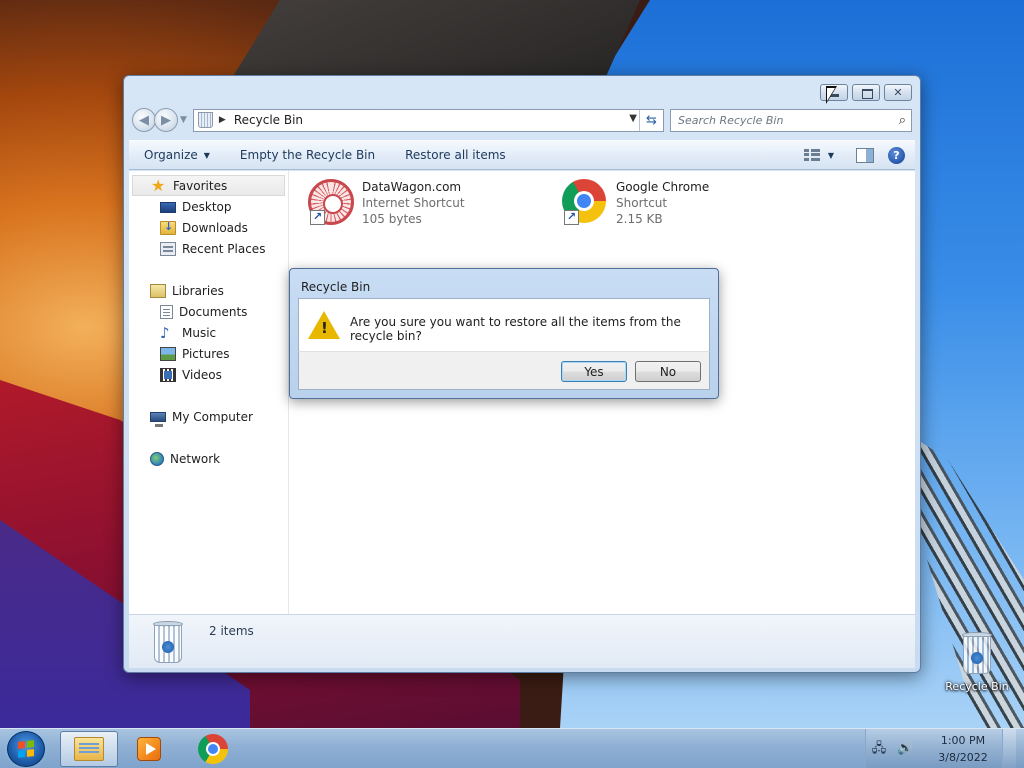  Describe the element at coordinates (504, 370) in the screenshot. I see `dialog-button-bar: Yes No` at that location.